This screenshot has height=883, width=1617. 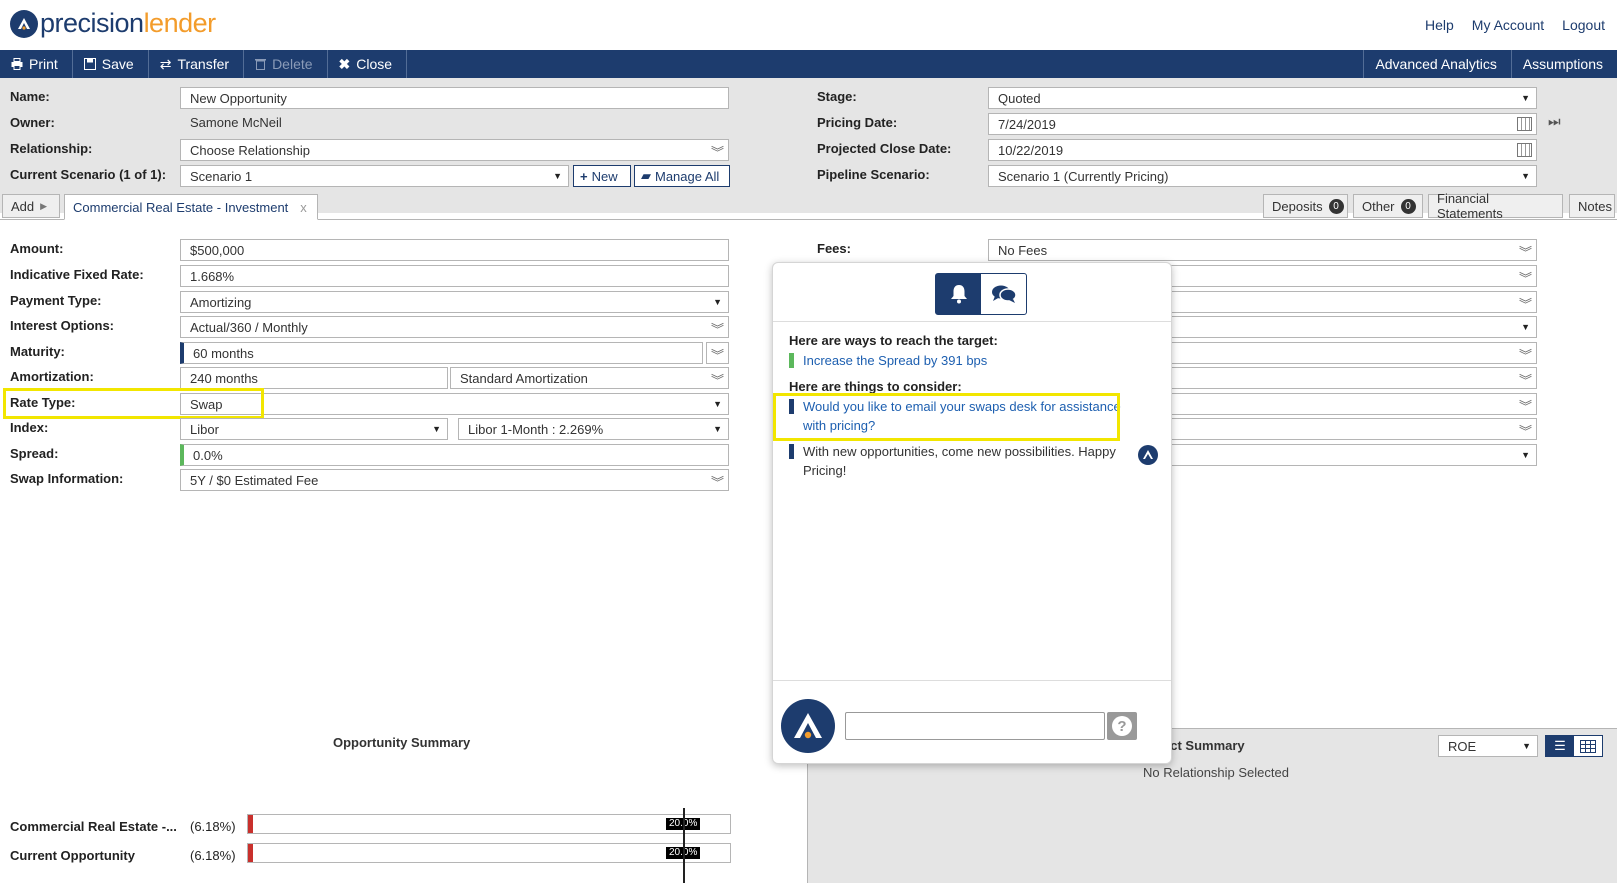 I want to click on relationship-label: Relationship:, so click(x=51, y=148).